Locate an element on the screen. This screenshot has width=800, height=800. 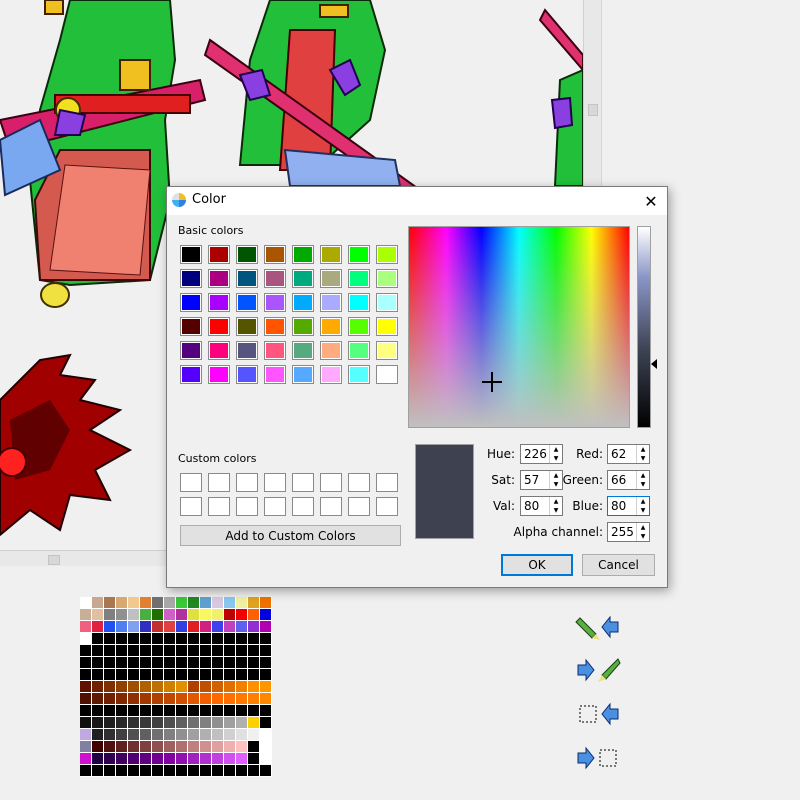
vertical-scrollbar is located at coordinates (592, 93).